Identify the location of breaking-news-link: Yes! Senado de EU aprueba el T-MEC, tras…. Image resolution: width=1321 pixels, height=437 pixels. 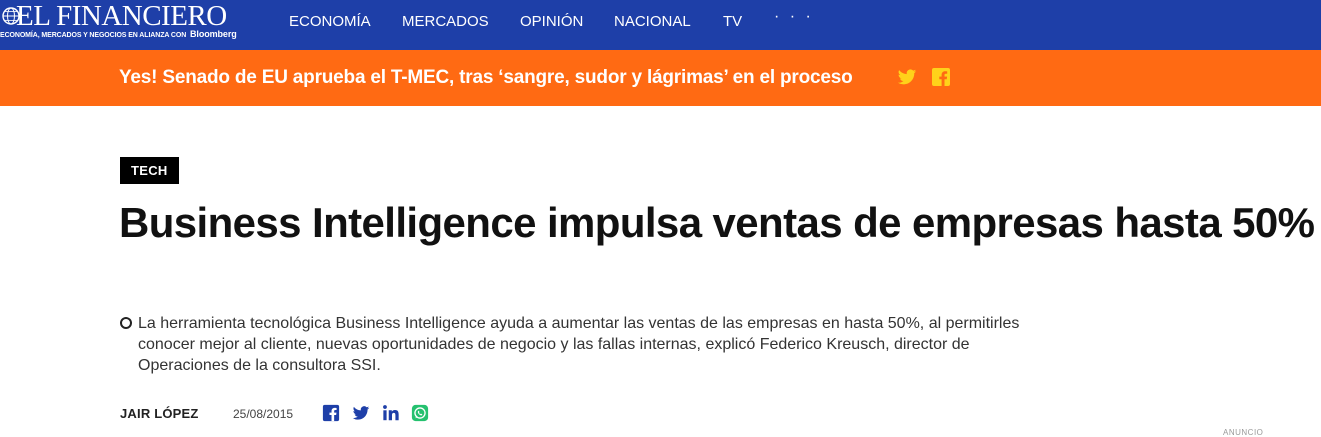
(486, 78).